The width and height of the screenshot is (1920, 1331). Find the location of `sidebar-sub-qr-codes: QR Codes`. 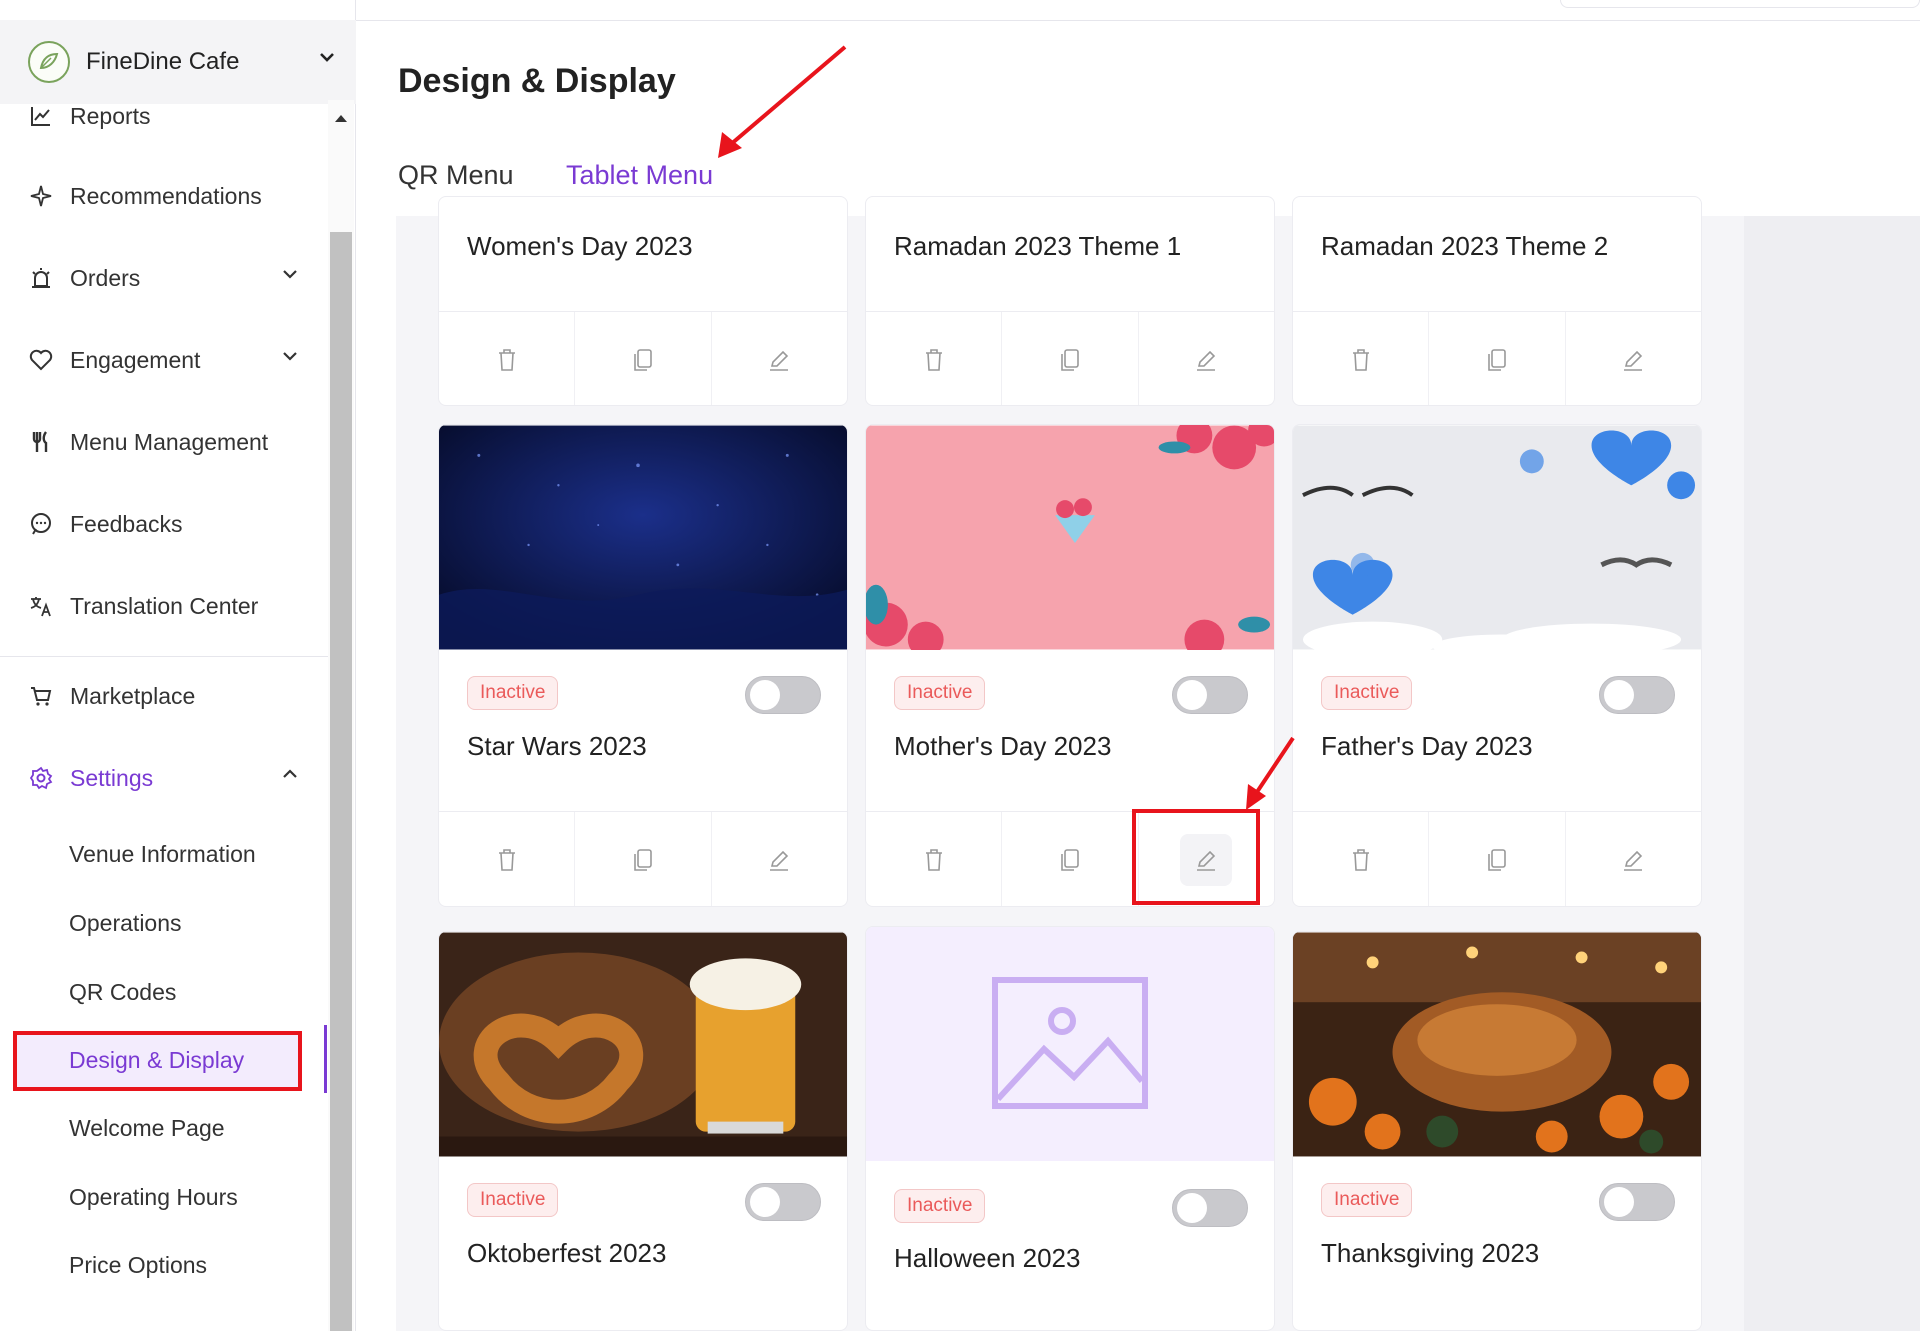

sidebar-sub-qr-codes: QR Codes is located at coordinates (164, 992).